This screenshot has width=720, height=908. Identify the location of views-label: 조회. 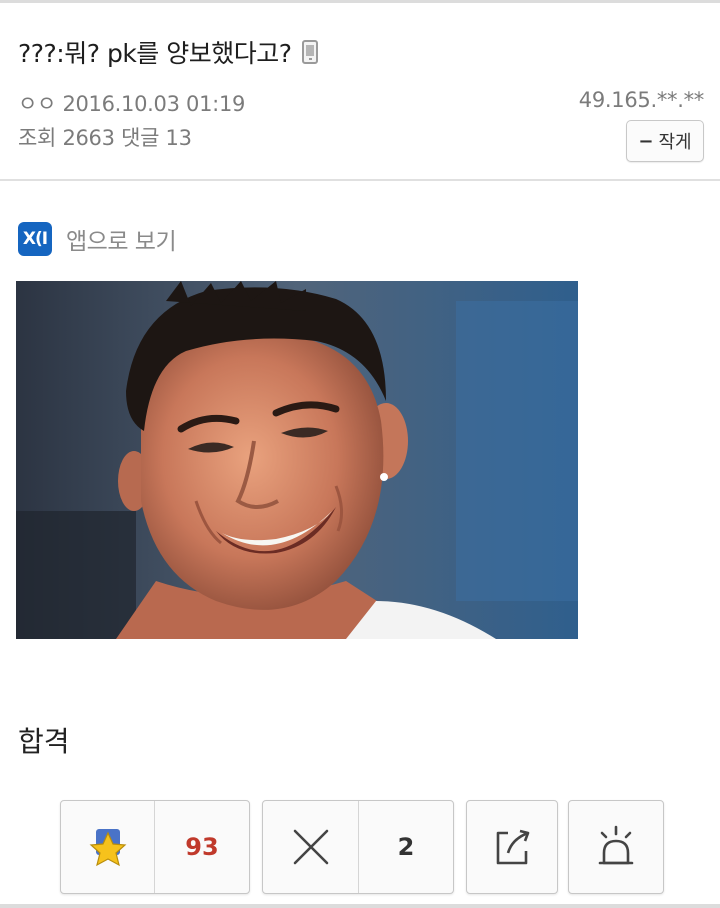
(37, 138).